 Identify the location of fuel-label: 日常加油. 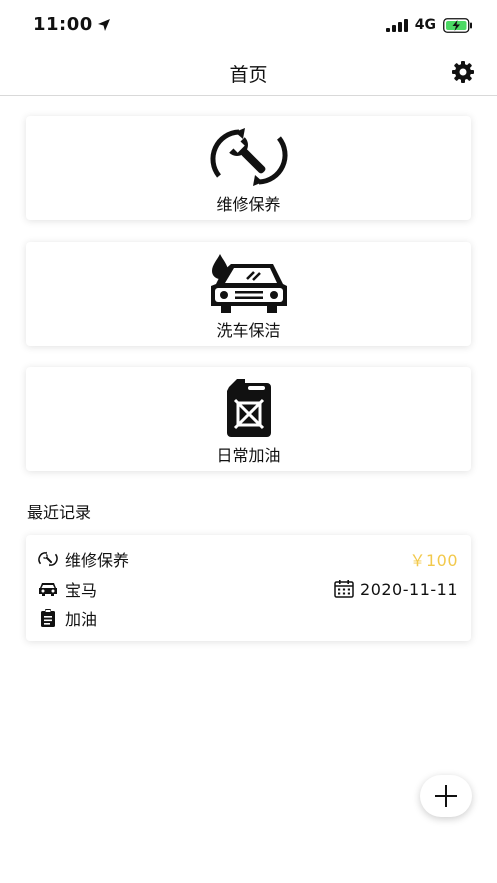
(248, 455).